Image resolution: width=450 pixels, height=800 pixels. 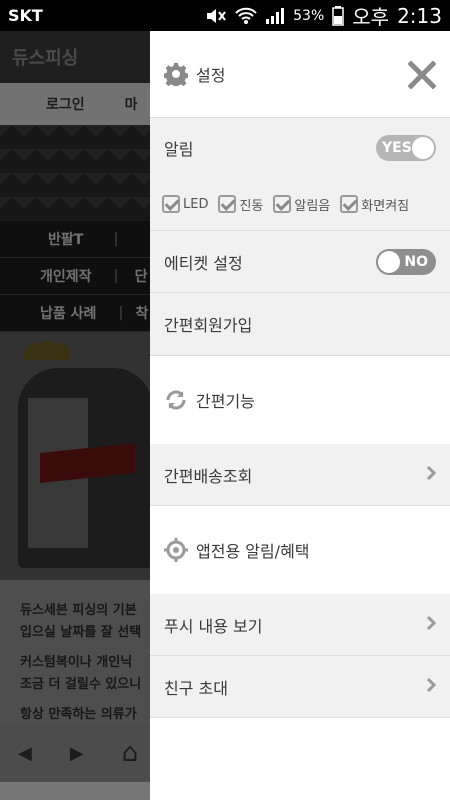 I want to click on delivery-tracking-row: 간편배송조회, so click(x=300, y=475).